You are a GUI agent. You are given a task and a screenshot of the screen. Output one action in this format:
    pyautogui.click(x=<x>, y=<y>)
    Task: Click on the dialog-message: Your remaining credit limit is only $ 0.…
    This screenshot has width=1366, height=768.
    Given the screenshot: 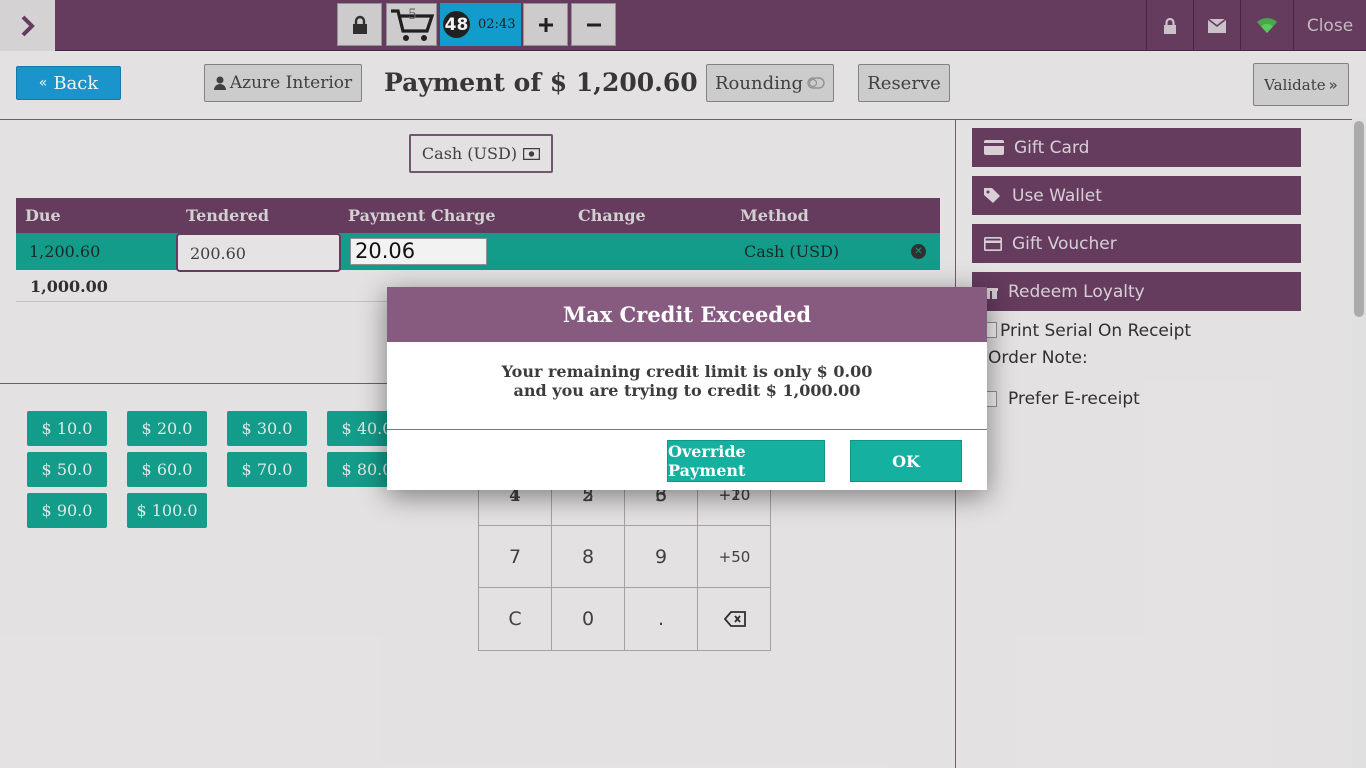 What is the action you would take?
    pyautogui.click(x=687, y=386)
    